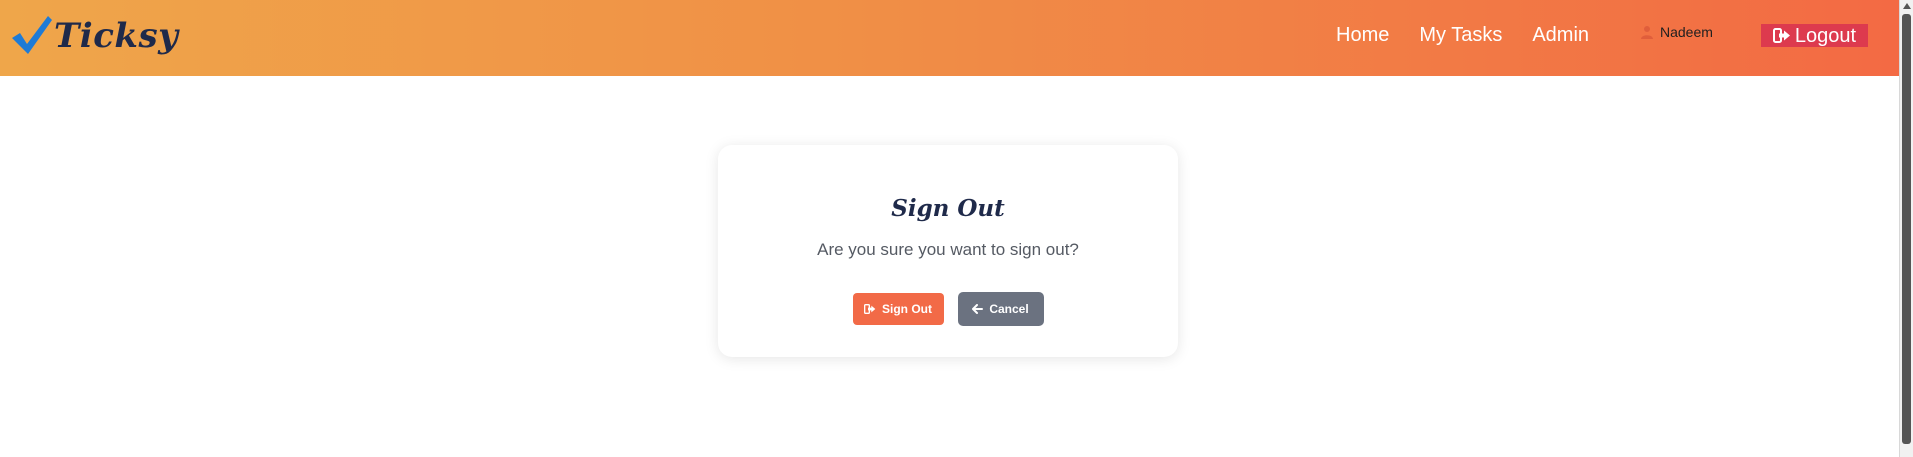 The width and height of the screenshot is (1913, 457). I want to click on scroll-up-arrow-icon, so click(1907, 6).